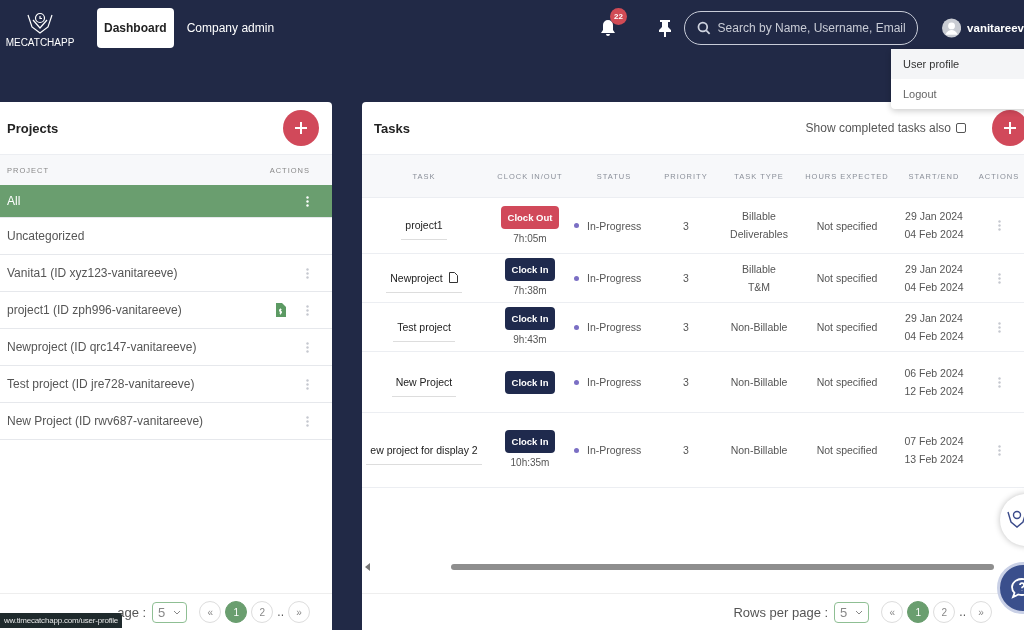 This screenshot has height=630, width=1024. Describe the element at coordinates (878, 128) in the screenshot. I see `show-completed-label: Show completed tasks also` at that location.